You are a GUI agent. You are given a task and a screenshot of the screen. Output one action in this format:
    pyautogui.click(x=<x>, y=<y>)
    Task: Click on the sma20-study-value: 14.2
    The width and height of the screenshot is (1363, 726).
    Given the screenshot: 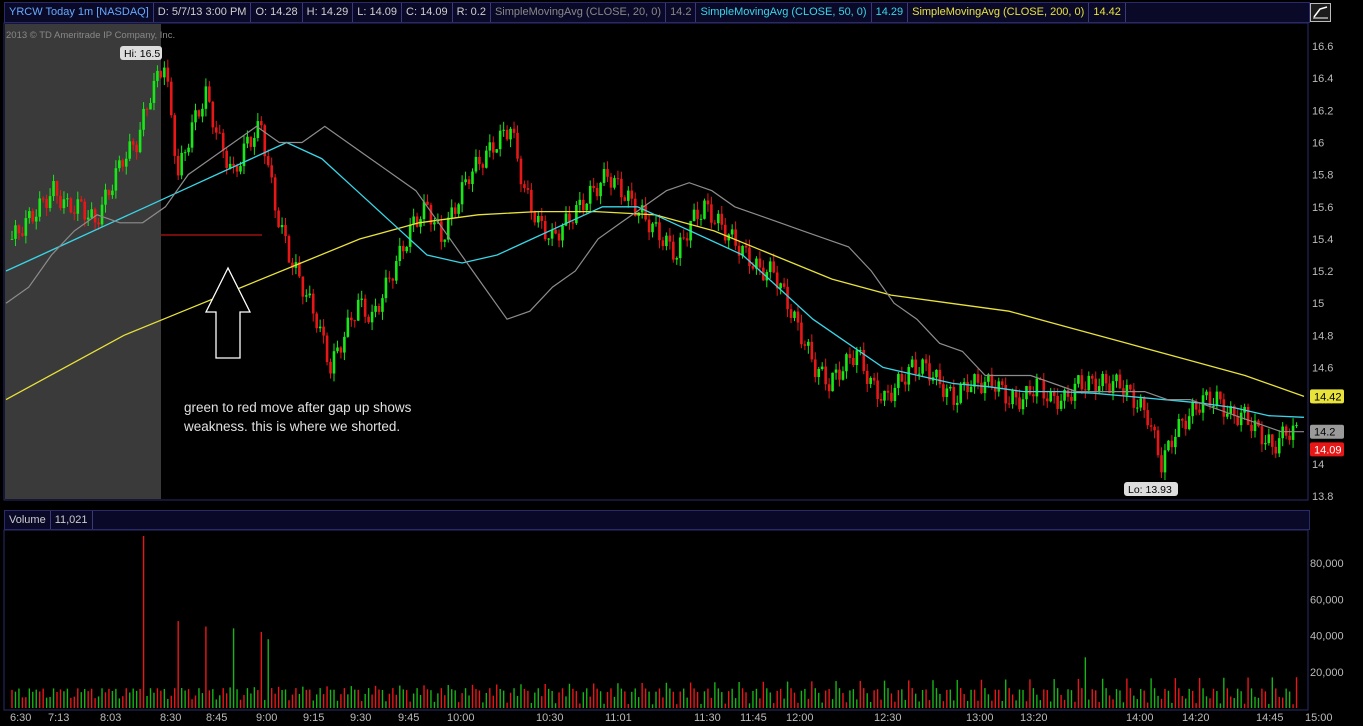 What is the action you would take?
    pyautogui.click(x=681, y=12)
    